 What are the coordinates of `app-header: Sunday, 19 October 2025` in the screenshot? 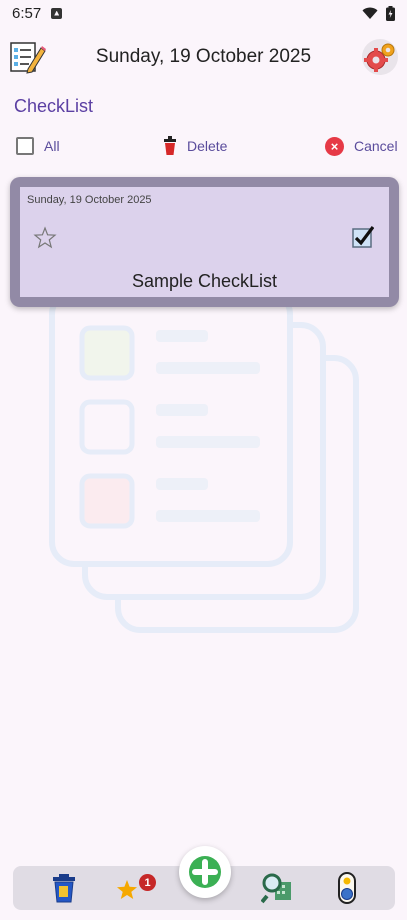 It's located at (203, 57).